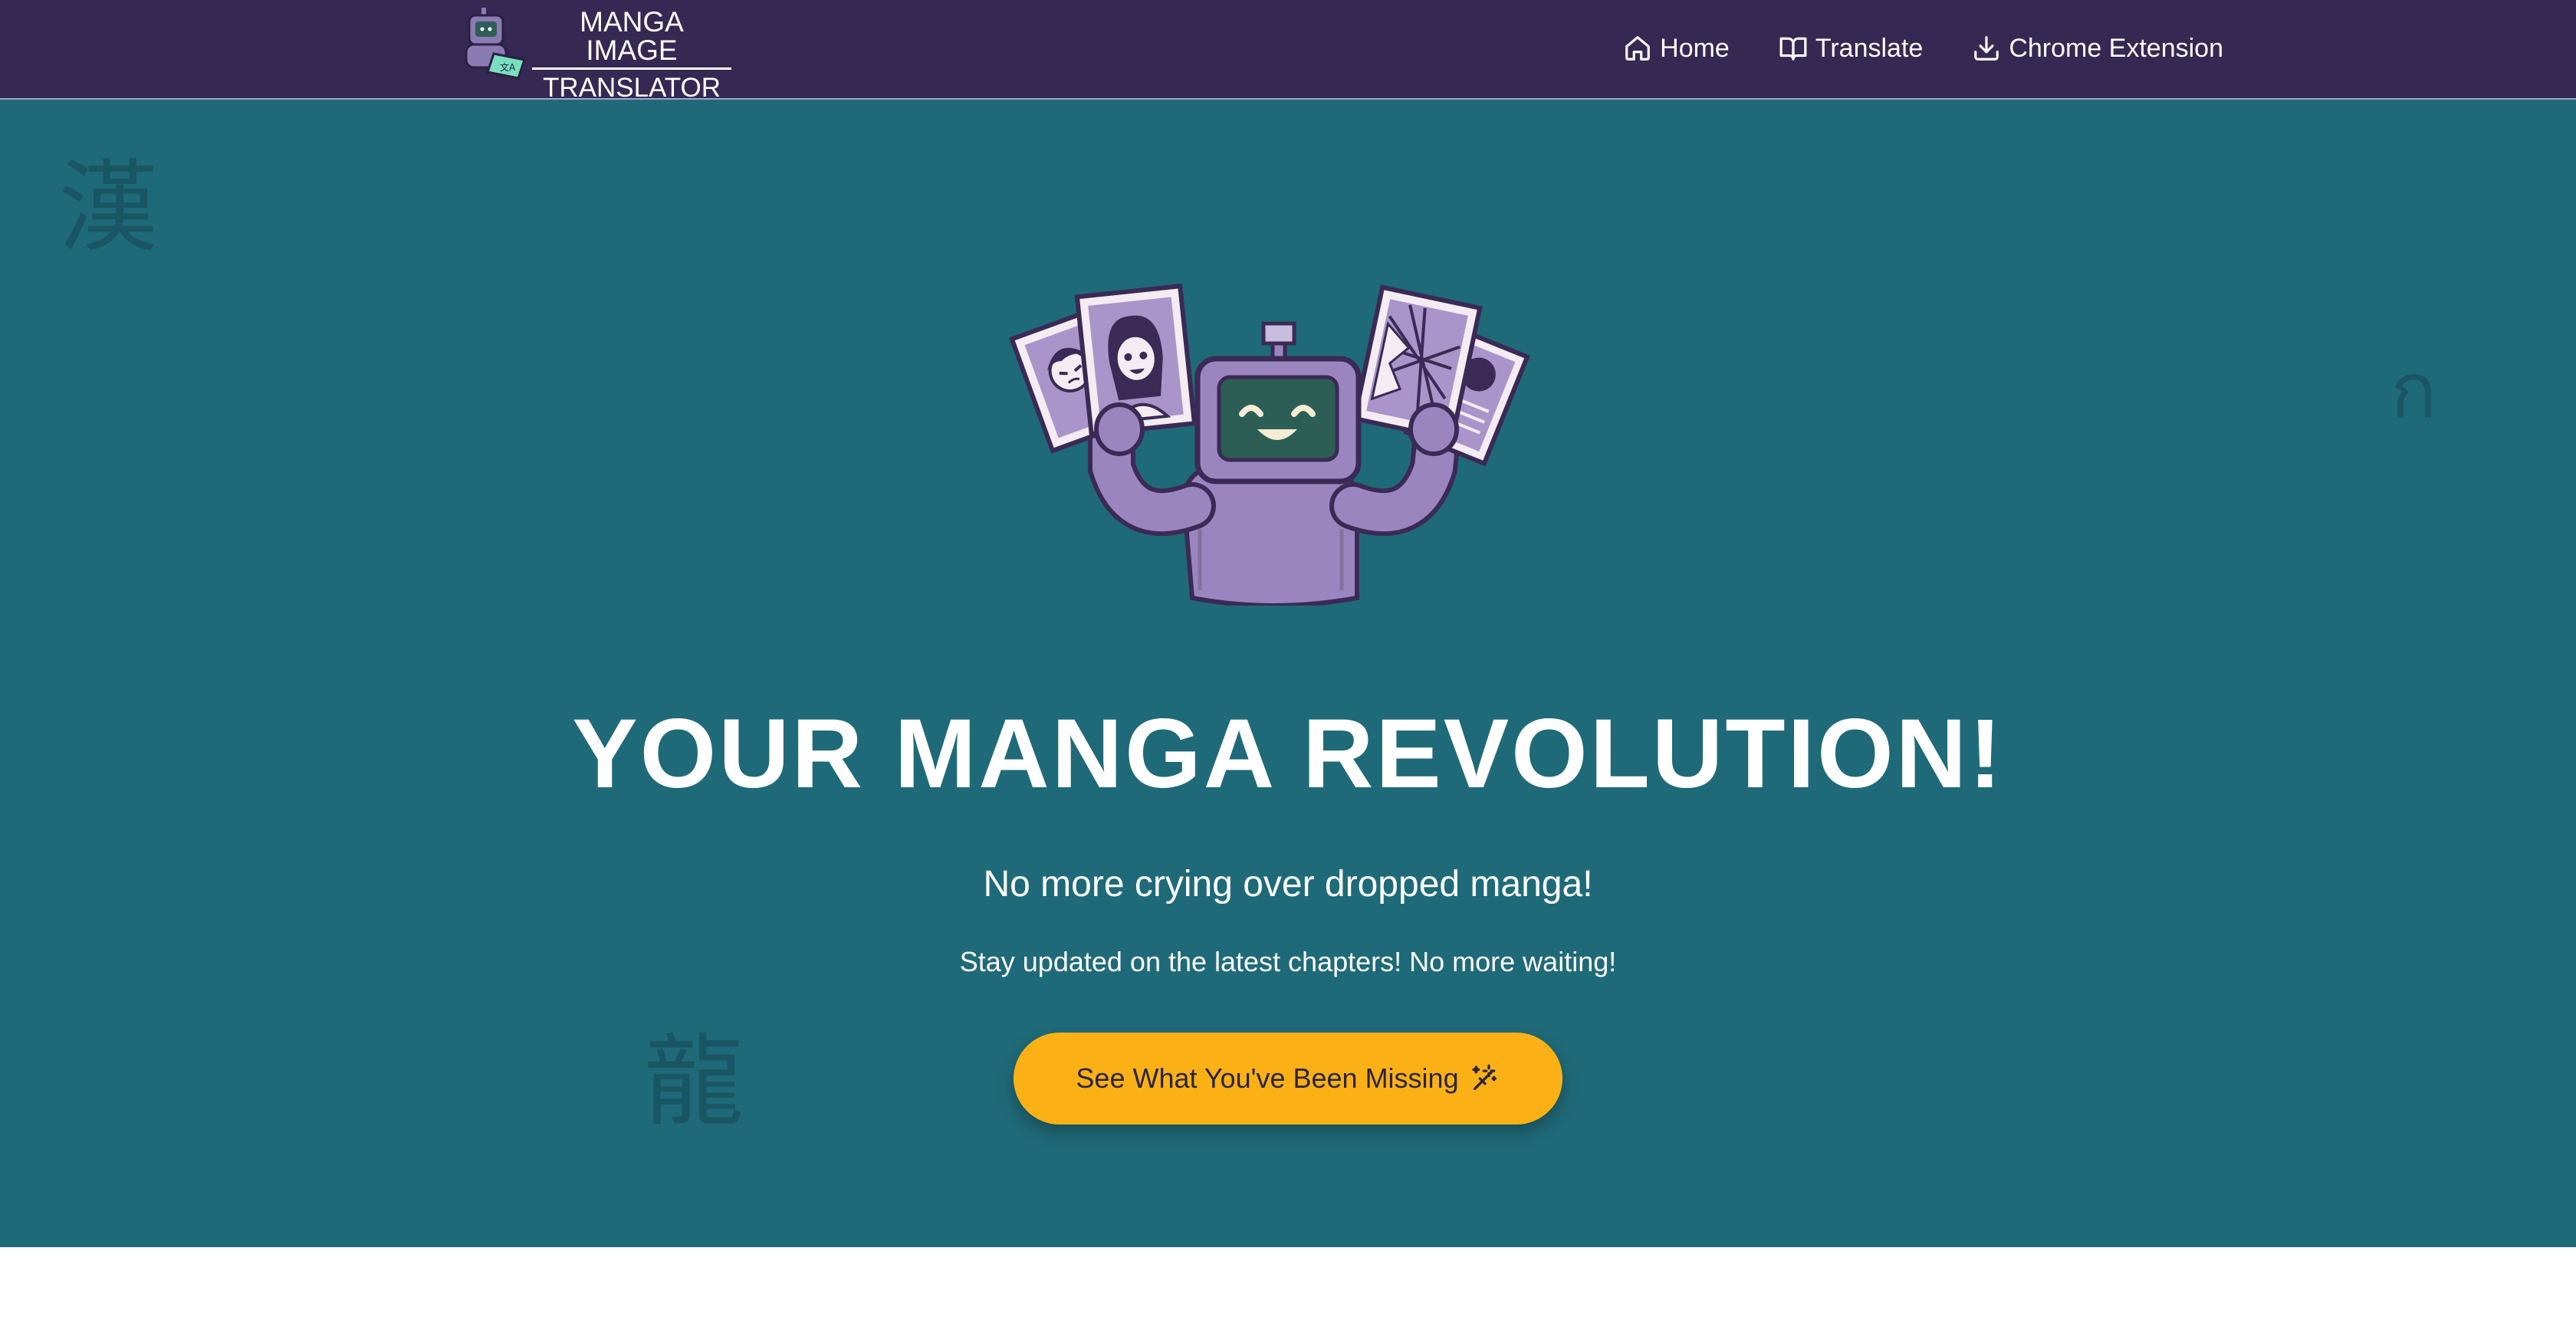 The width and height of the screenshot is (2576, 1343). I want to click on cta-label: See What You've Been Missing, so click(1268, 1078).